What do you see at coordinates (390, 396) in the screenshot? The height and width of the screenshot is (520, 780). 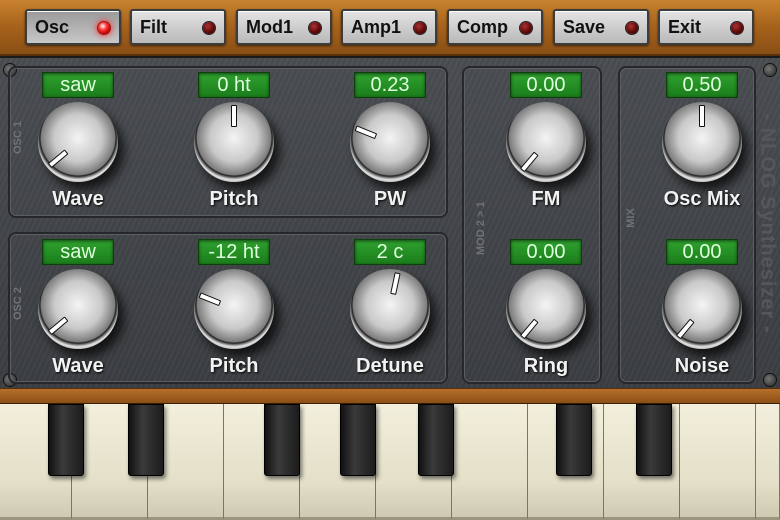 I see `wood-trim` at bounding box center [390, 396].